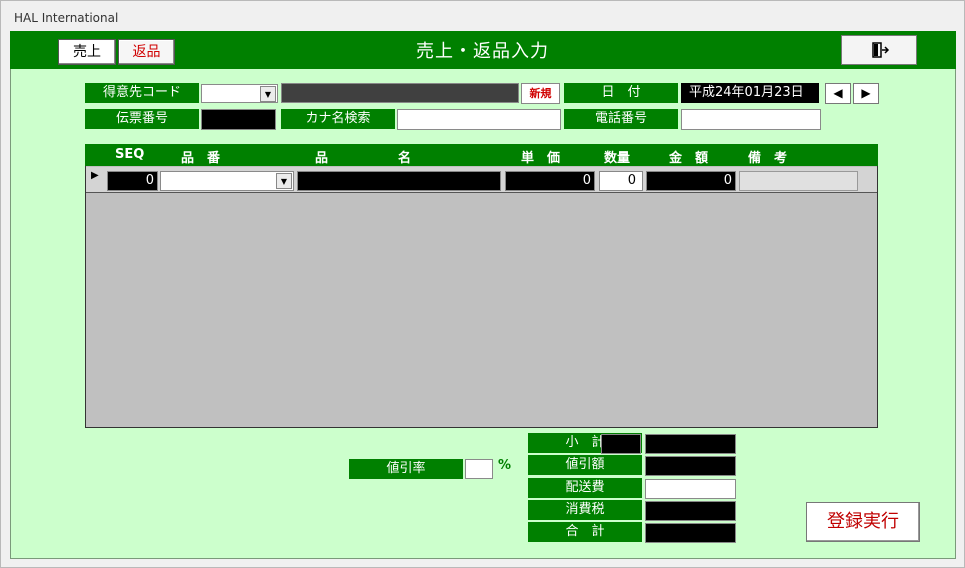  What do you see at coordinates (621, 181) in the screenshot?
I see `cell-quantity: 0` at bounding box center [621, 181].